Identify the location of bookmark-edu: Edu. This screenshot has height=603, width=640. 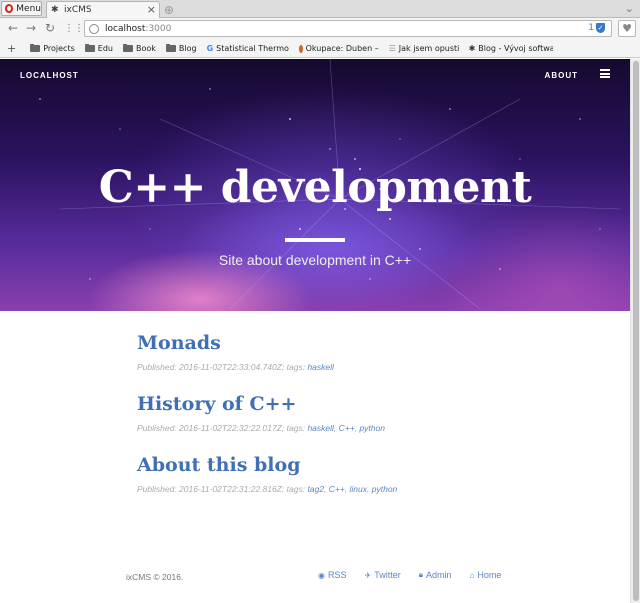
(98, 48).